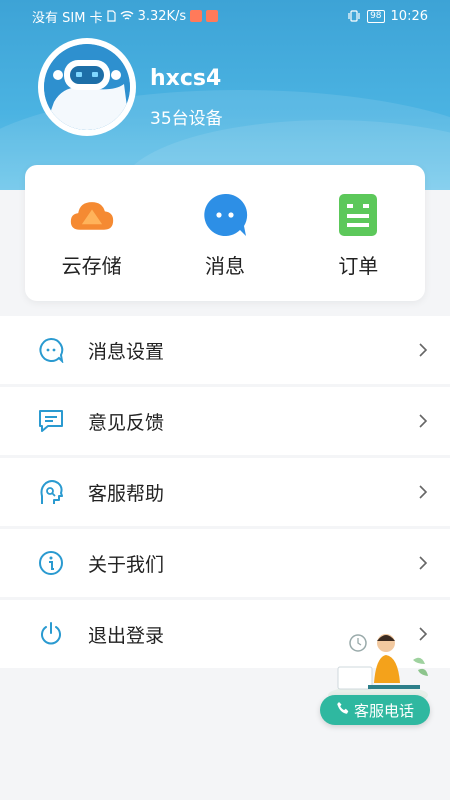 The image size is (450, 800). What do you see at coordinates (126, 351) in the screenshot?
I see `menu-item-label: 消息设置` at bounding box center [126, 351].